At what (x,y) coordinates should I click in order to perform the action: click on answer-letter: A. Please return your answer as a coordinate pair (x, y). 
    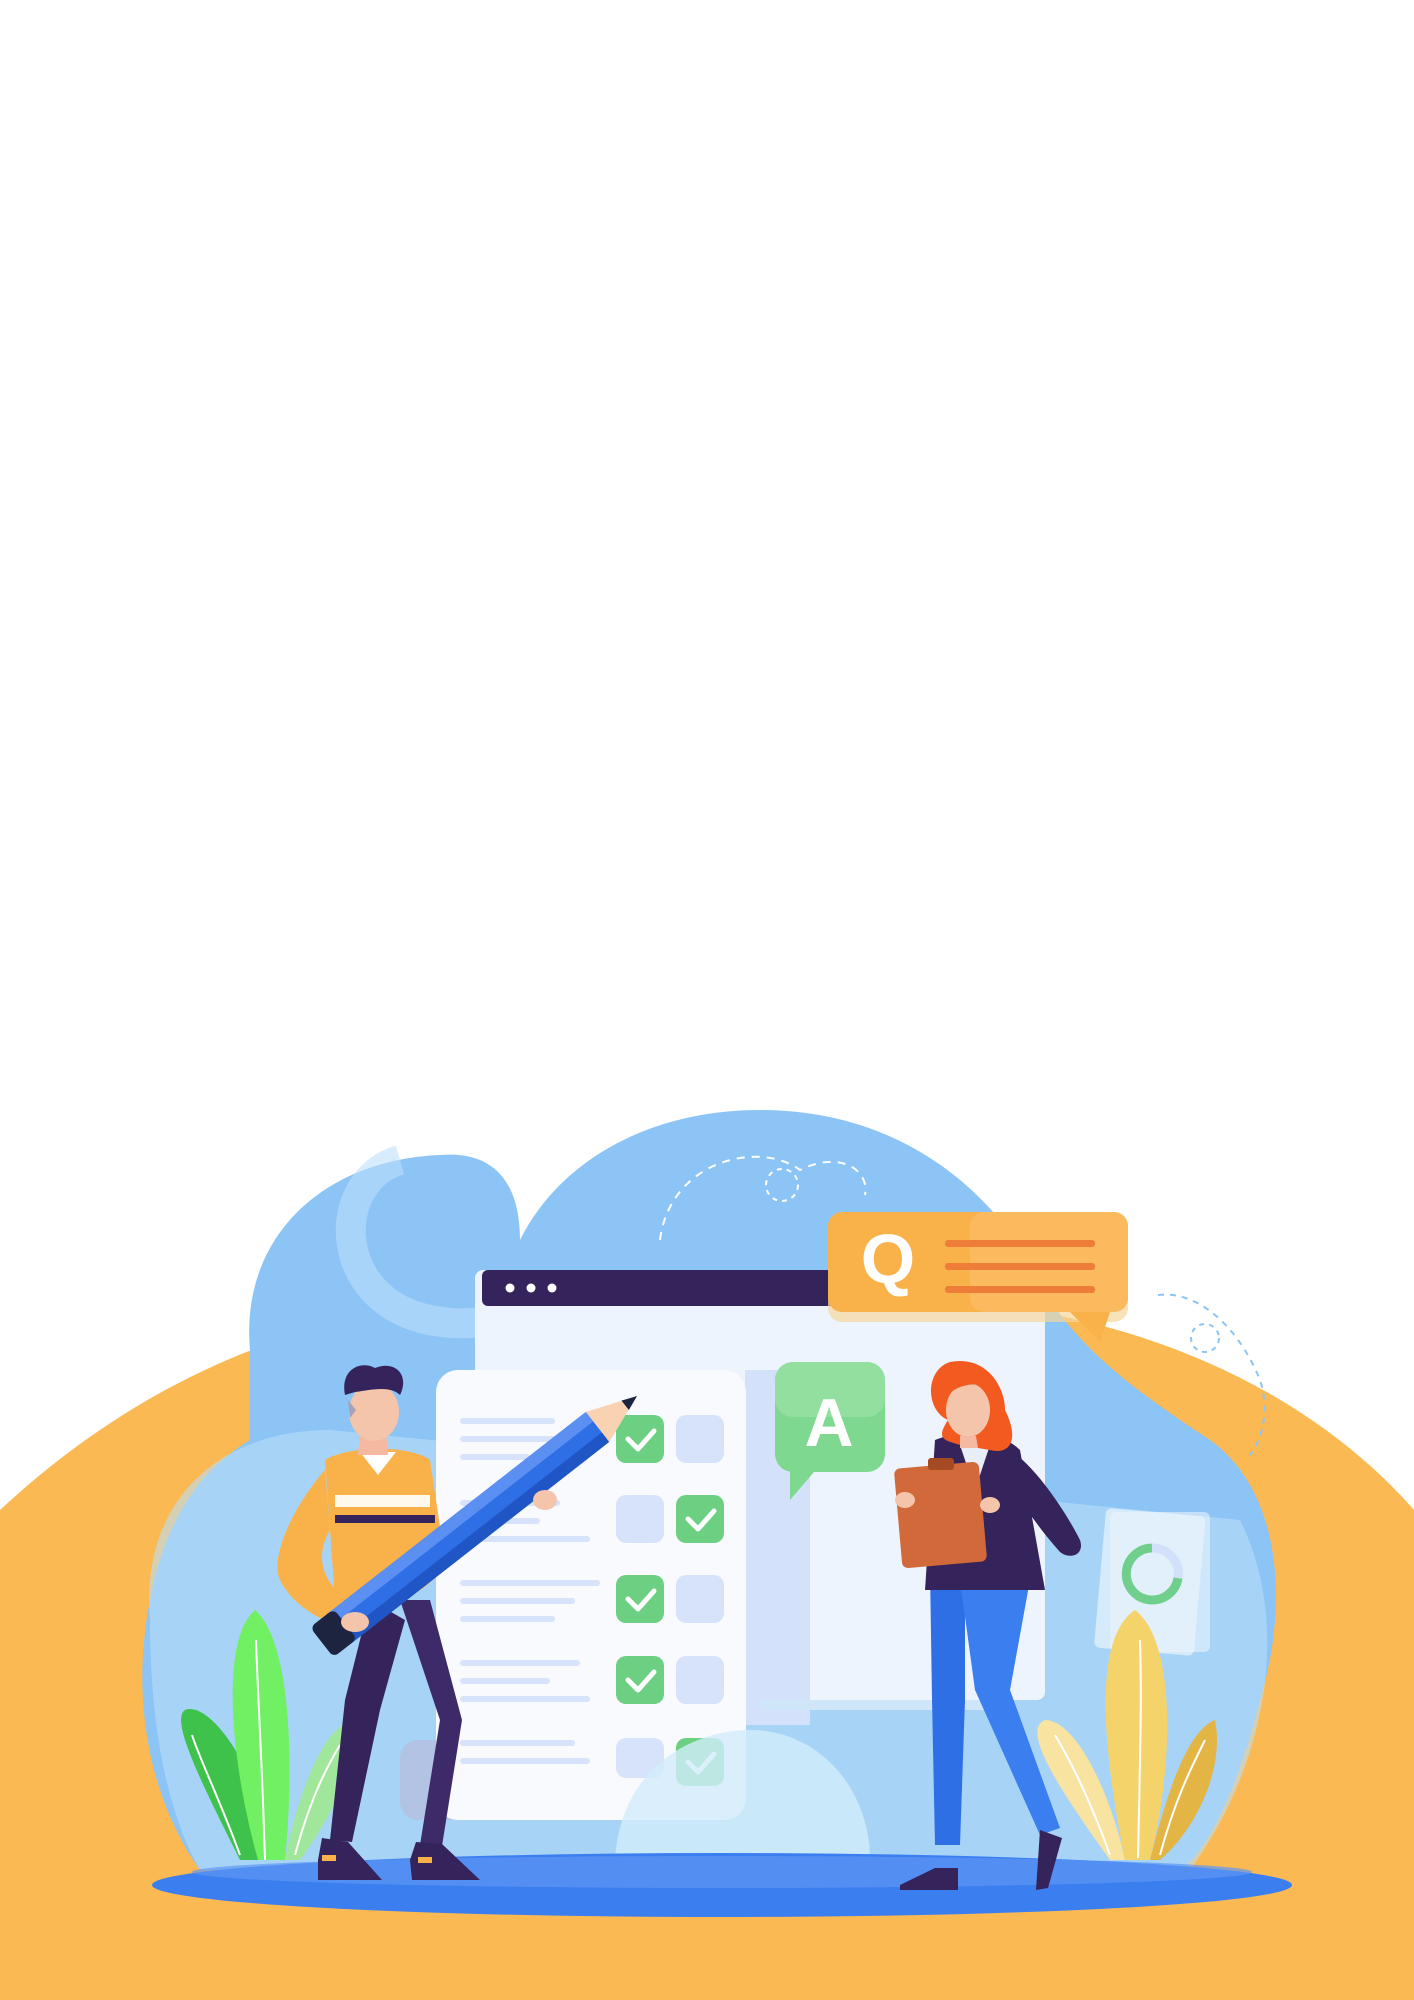
    Looking at the image, I should click on (828, 1423).